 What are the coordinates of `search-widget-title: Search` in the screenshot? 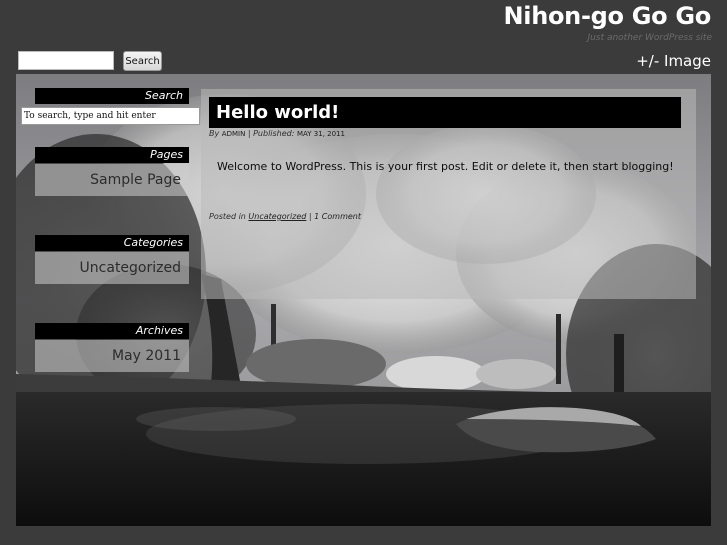 It's located at (112, 96).